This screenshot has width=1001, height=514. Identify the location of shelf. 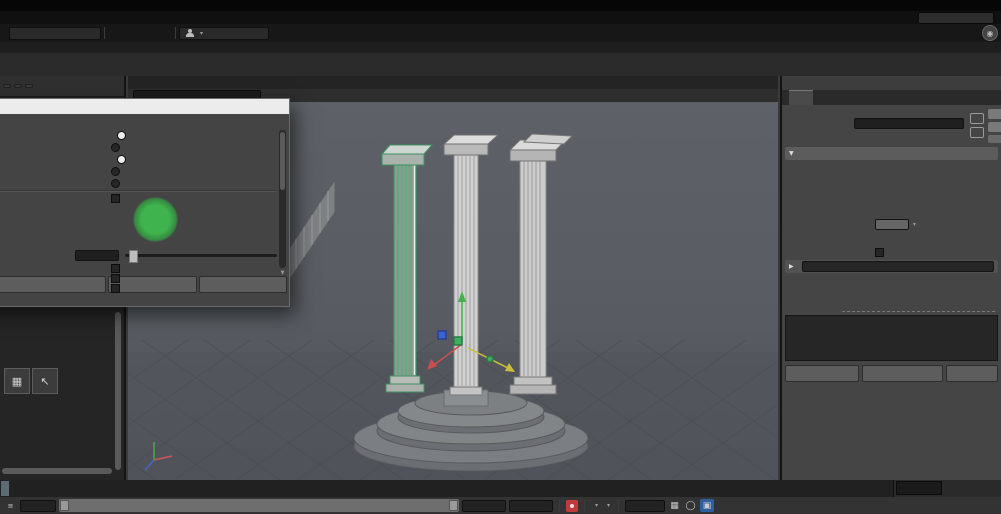
(500, 64).